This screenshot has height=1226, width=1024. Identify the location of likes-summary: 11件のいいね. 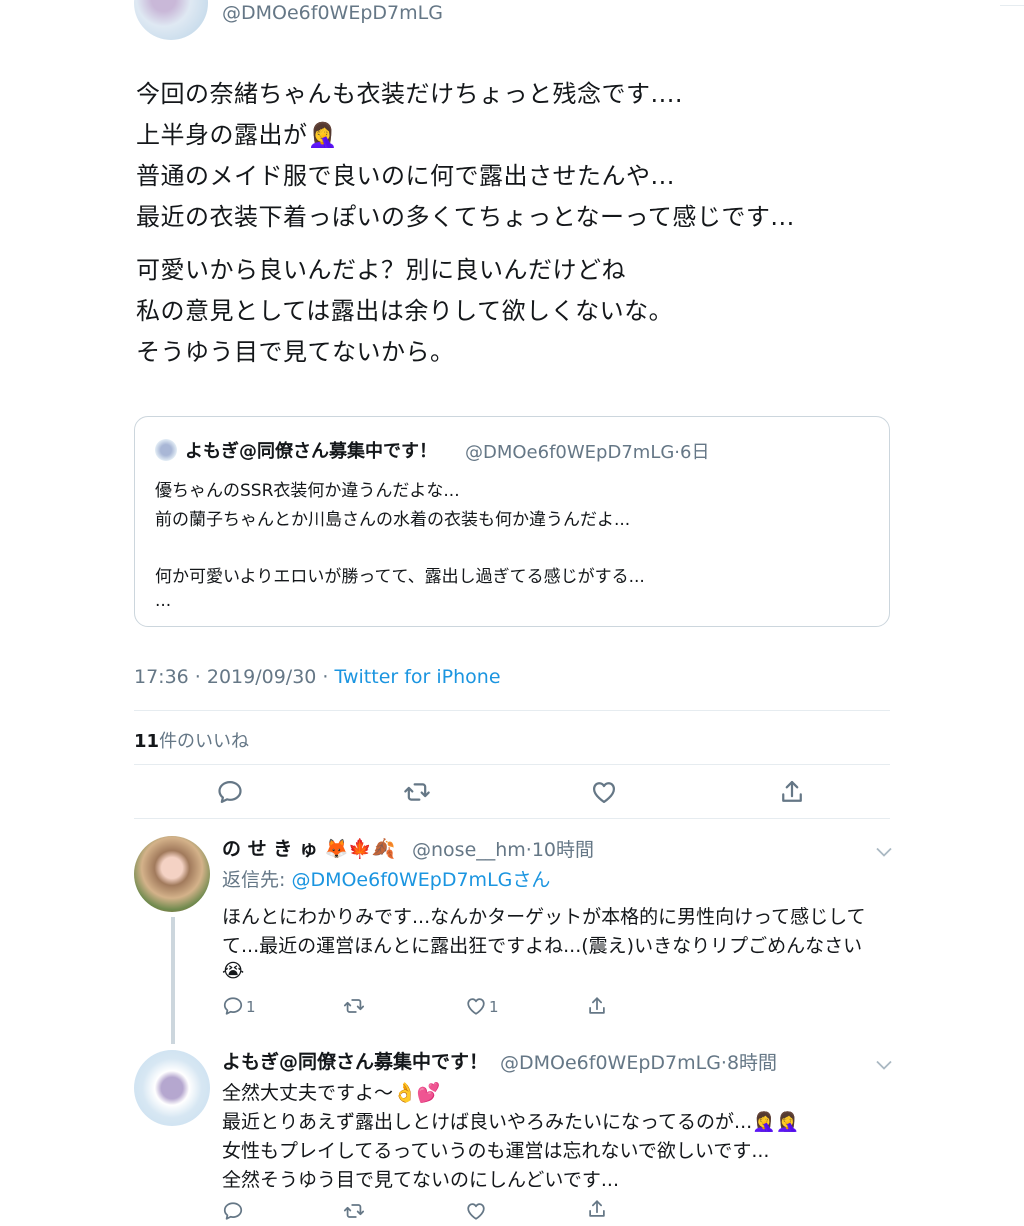
(191, 740).